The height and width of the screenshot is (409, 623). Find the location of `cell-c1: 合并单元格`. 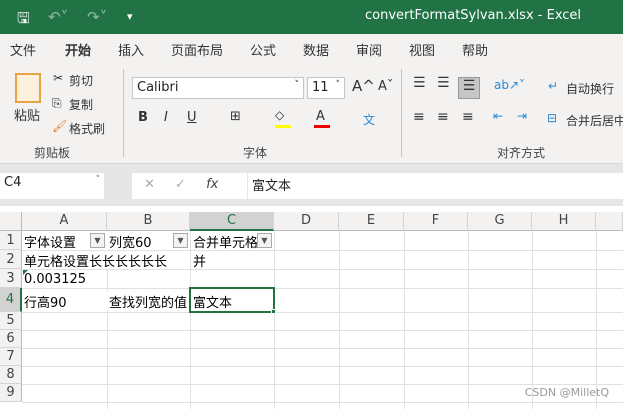

cell-c1: 合并单元格 is located at coordinates (224, 241).